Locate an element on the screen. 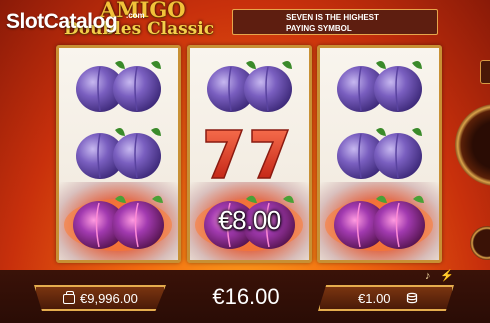 The image size is (490, 323). sound-icon: ♪ is located at coordinates (431, 276).